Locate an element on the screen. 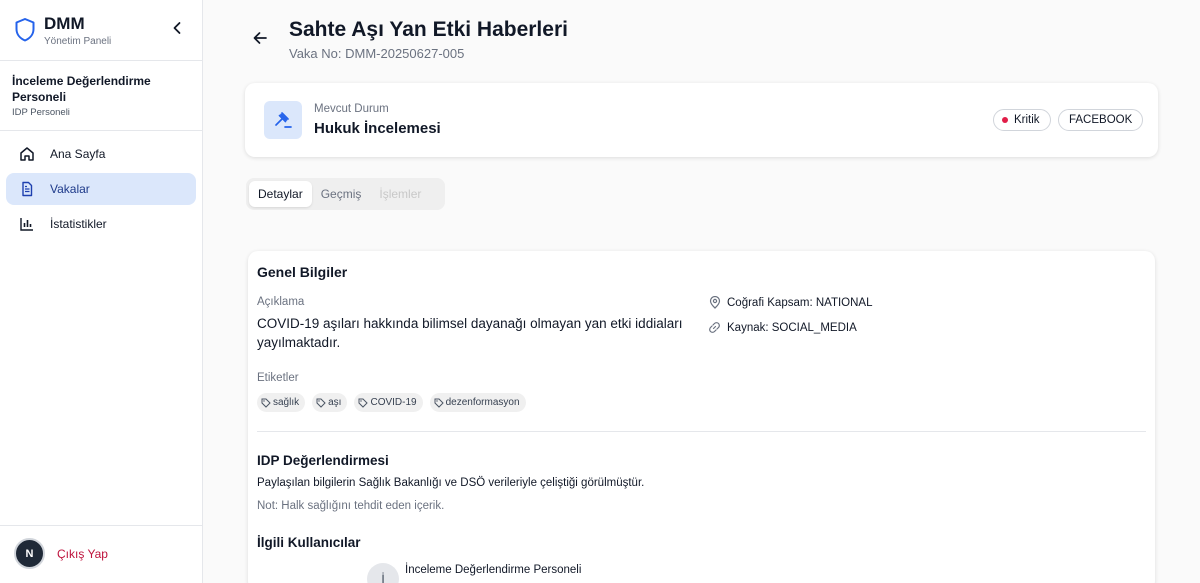 The image size is (1200, 583). tag-label: dezenformasyon is located at coordinates (482, 402).